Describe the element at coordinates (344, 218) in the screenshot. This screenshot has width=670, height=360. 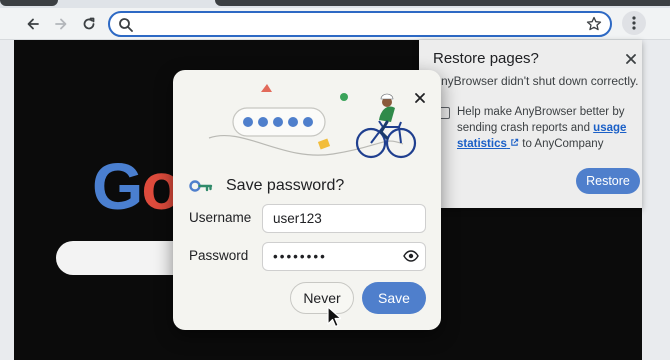
I see `username-field: user123` at that location.